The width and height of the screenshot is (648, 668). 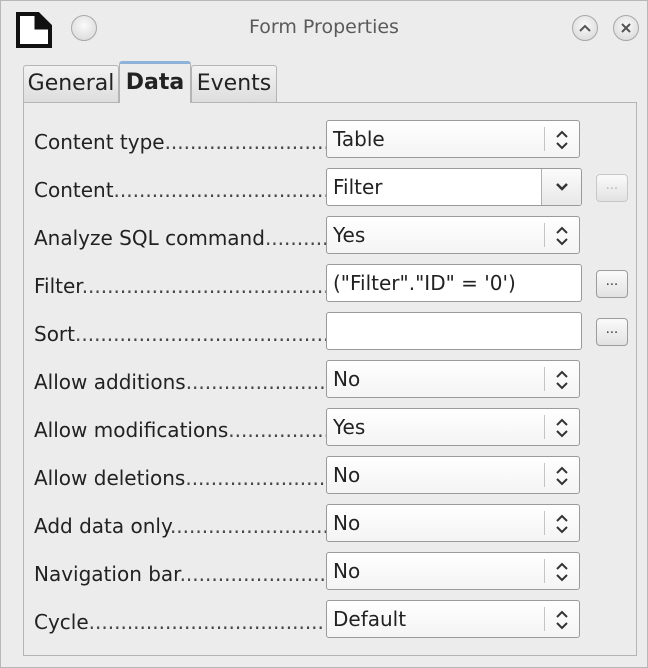 What do you see at coordinates (359, 139) in the screenshot?
I see `content-type-value: Table` at bounding box center [359, 139].